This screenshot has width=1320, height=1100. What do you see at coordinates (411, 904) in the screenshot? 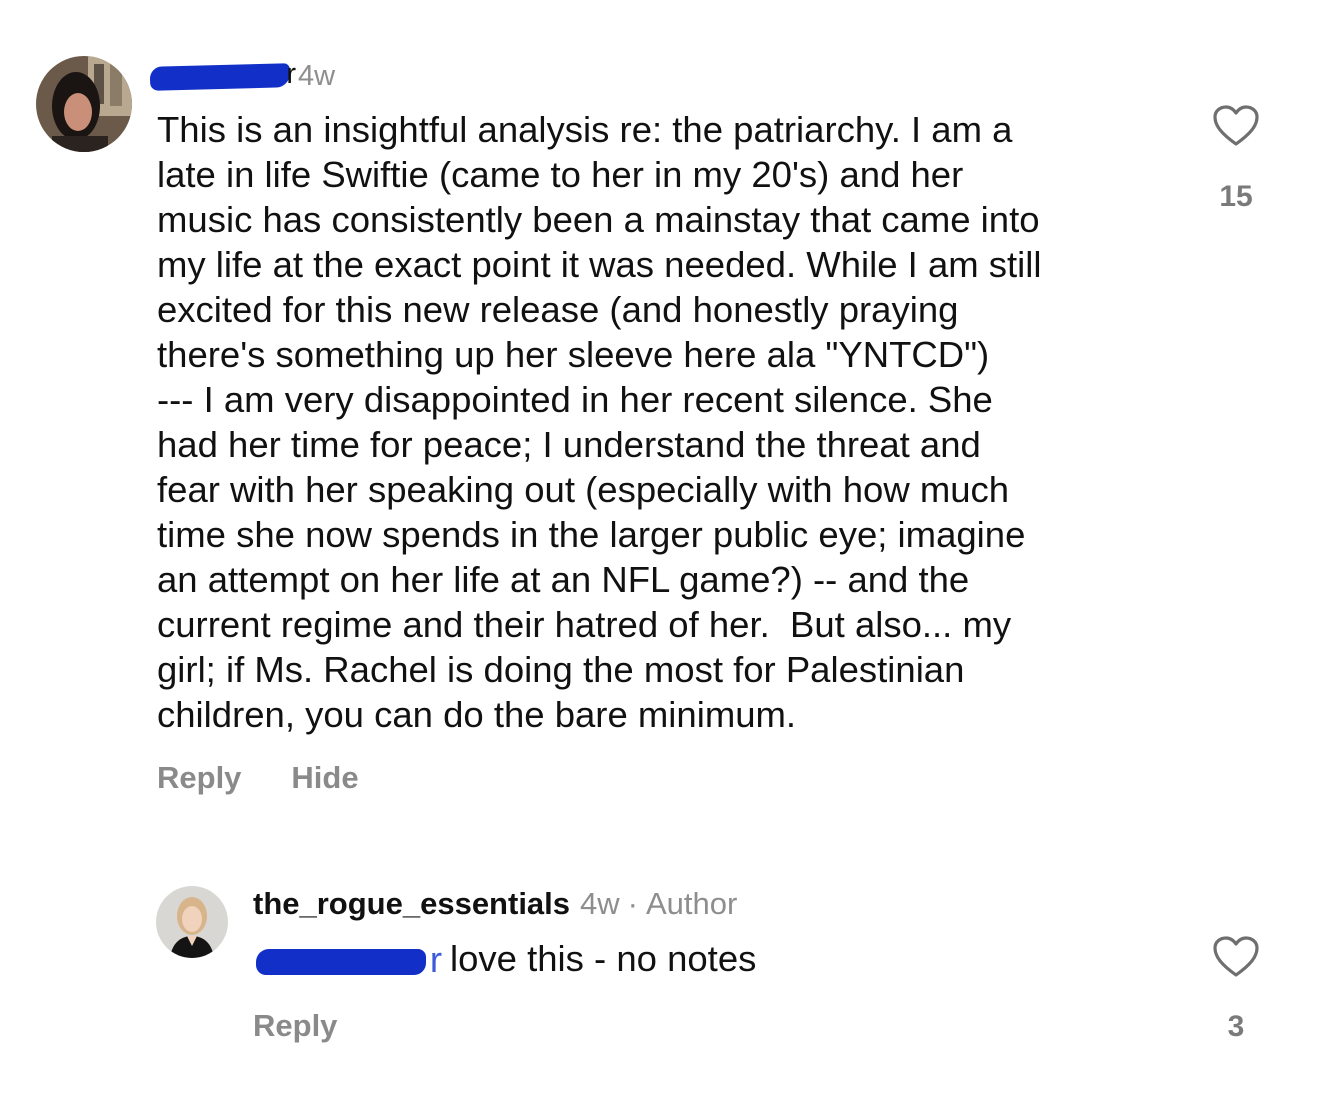
I see `author-username: the_rogue_essentials` at bounding box center [411, 904].